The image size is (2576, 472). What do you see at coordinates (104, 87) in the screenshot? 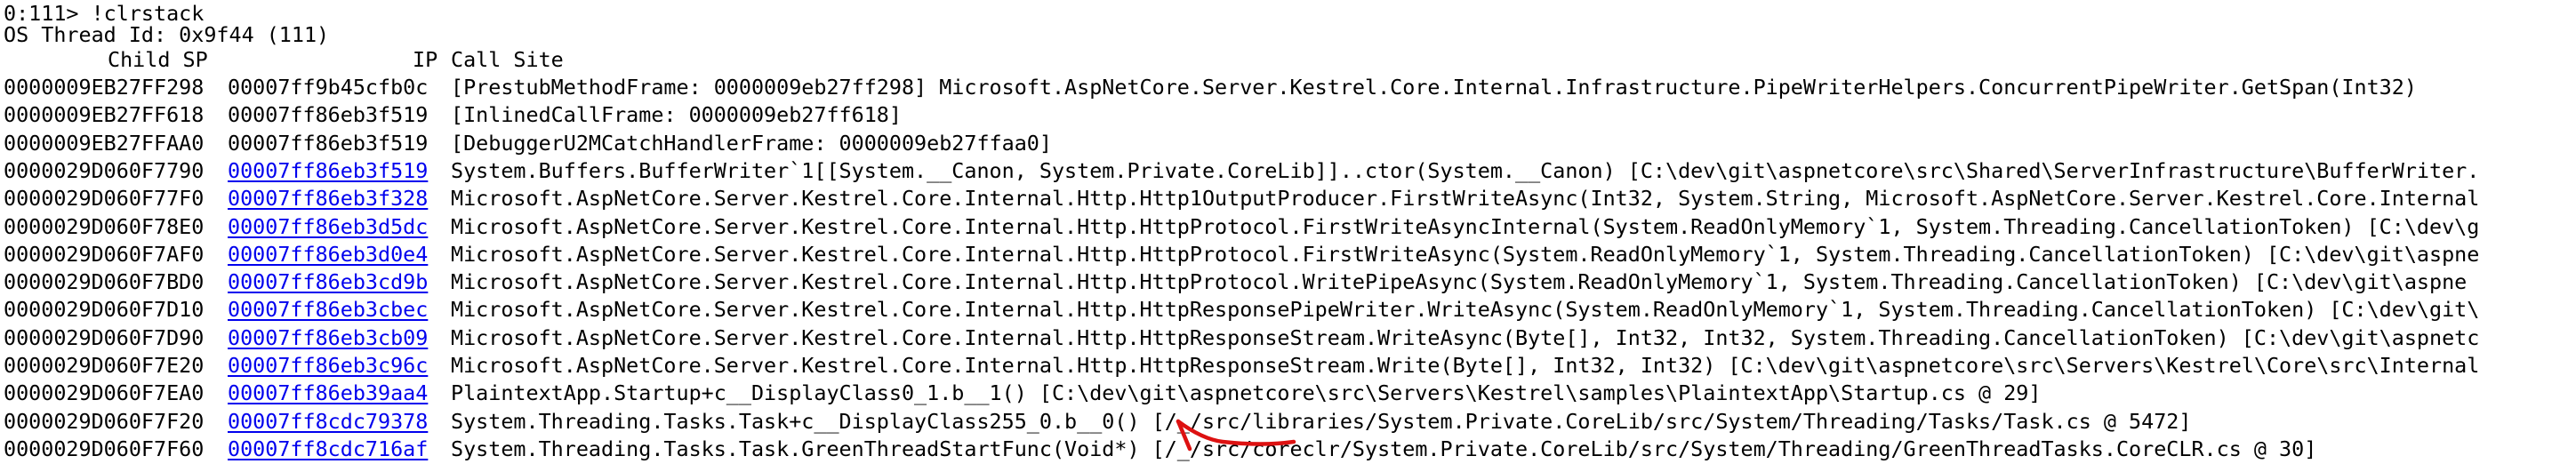
I see `frame-child-sp: 0000009EB27FF298` at bounding box center [104, 87].